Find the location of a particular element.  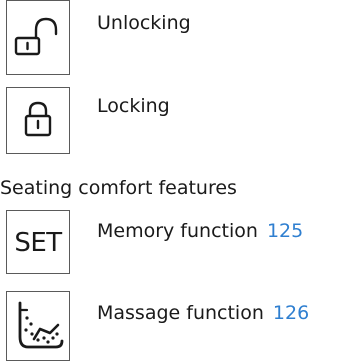

memory-function-text: Memory function is located at coordinates (177, 231).